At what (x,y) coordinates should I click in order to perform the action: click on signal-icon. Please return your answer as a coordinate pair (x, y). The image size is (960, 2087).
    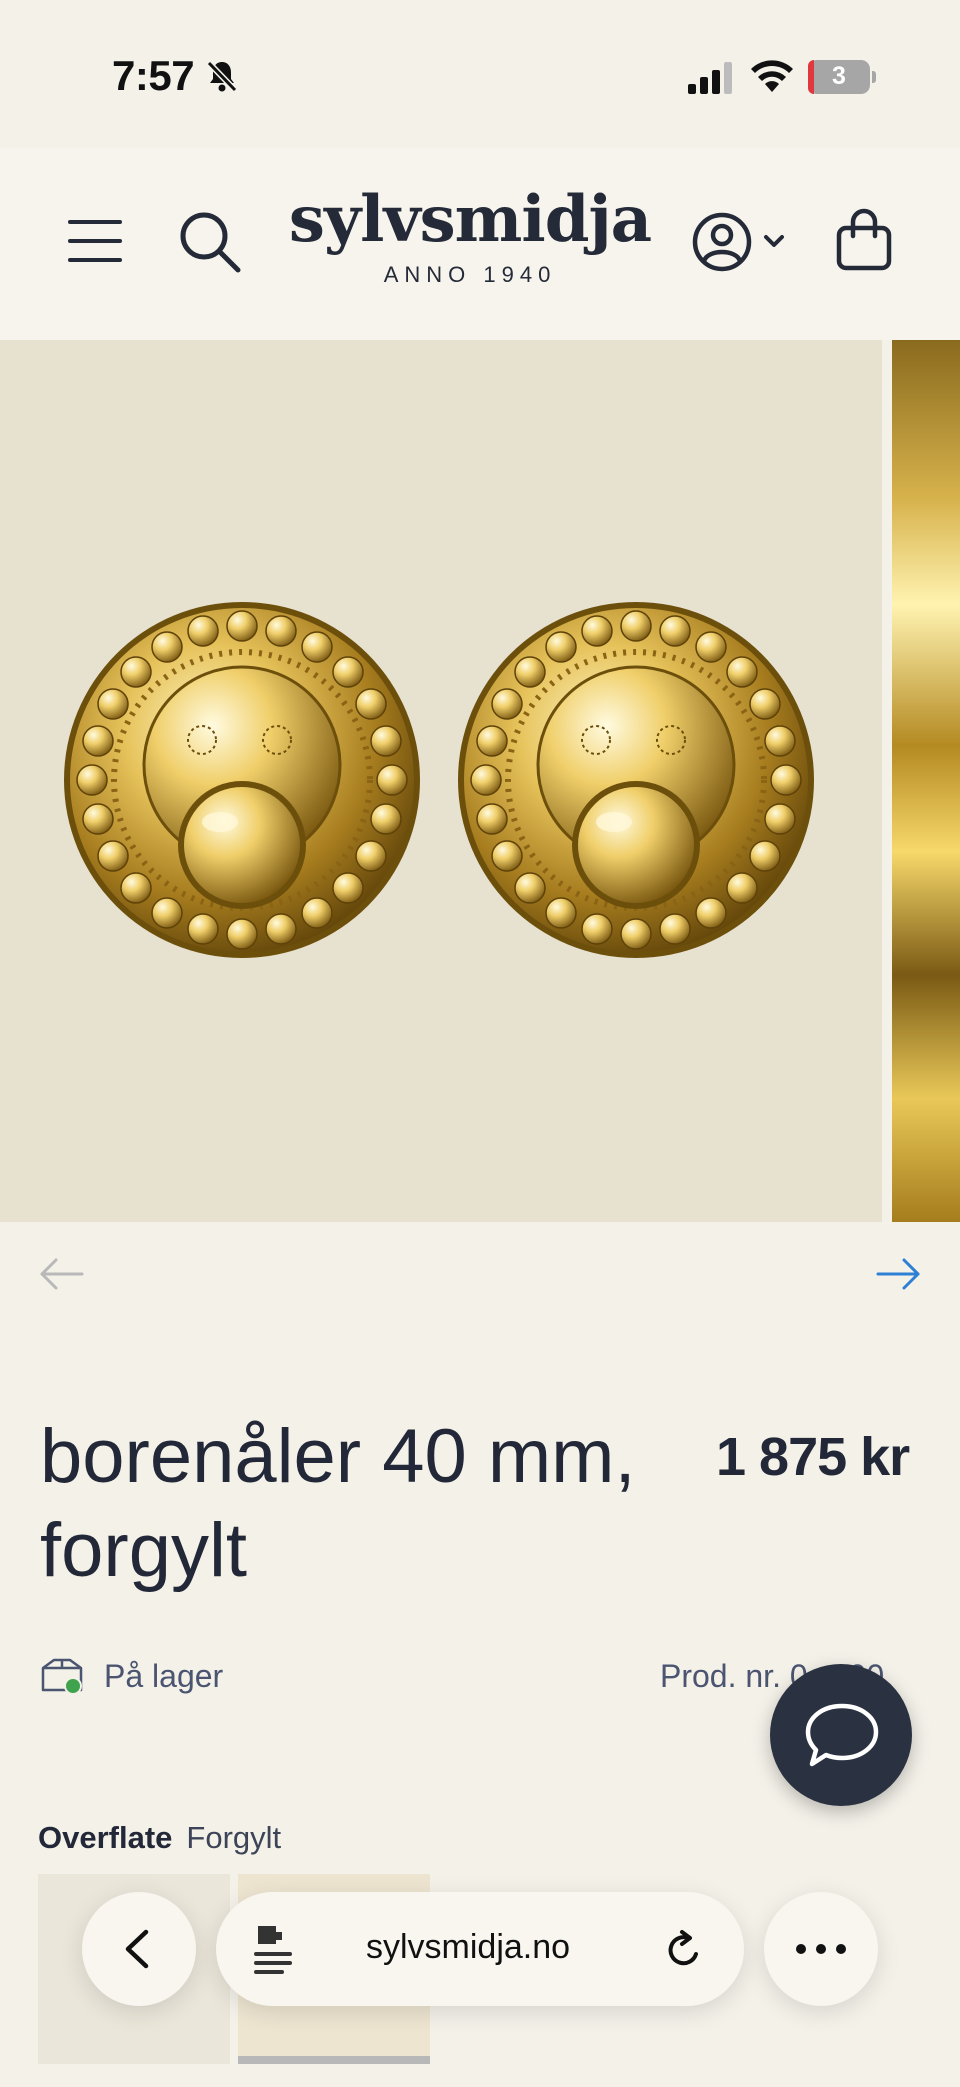
    Looking at the image, I should click on (710, 78).